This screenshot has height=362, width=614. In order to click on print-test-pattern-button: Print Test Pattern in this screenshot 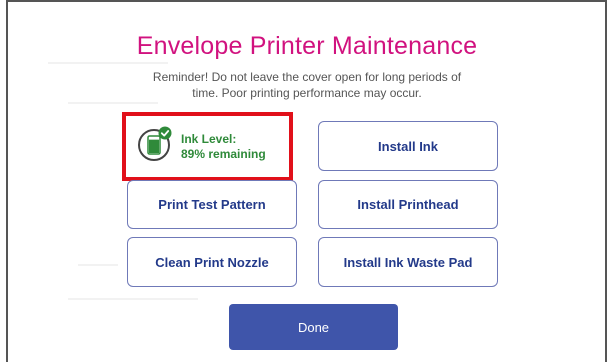, I will do `click(212, 204)`.